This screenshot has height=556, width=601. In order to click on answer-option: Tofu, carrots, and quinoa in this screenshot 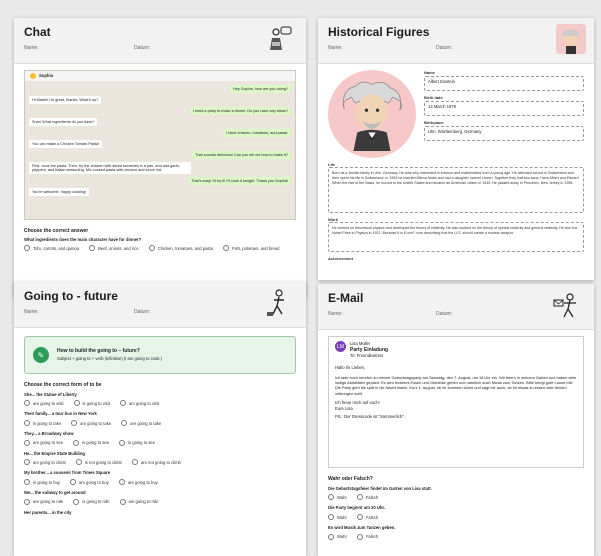, I will do `click(51, 248)`.